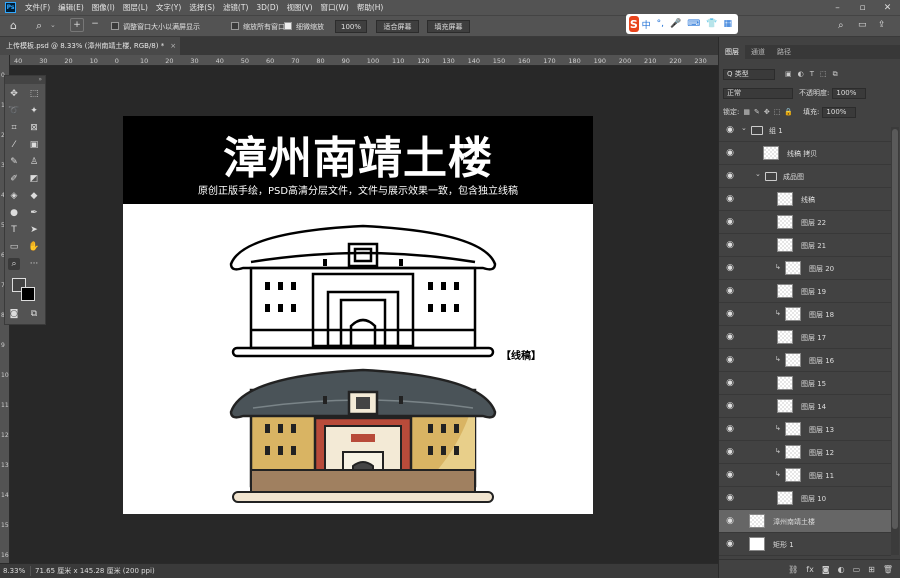  What do you see at coordinates (805, 268) in the screenshot?
I see `layer-row: ◉ ↳ 图层 20` at bounding box center [805, 268].